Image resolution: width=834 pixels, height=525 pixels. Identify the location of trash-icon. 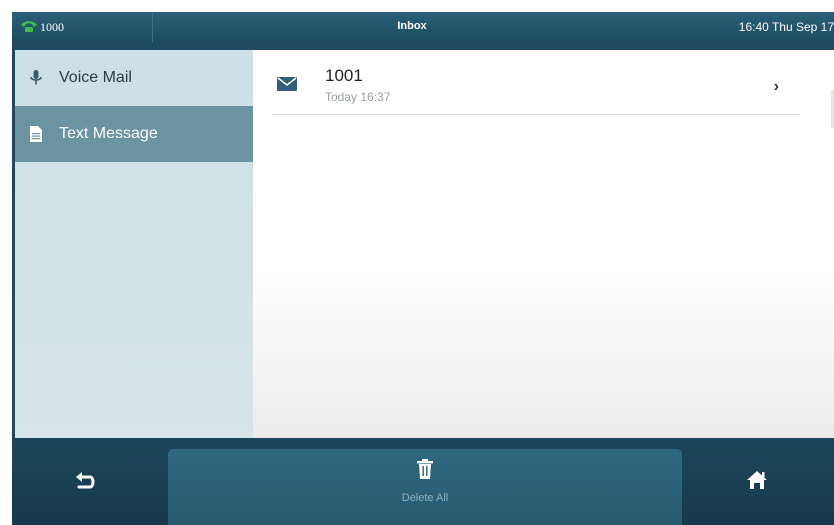
(425, 469).